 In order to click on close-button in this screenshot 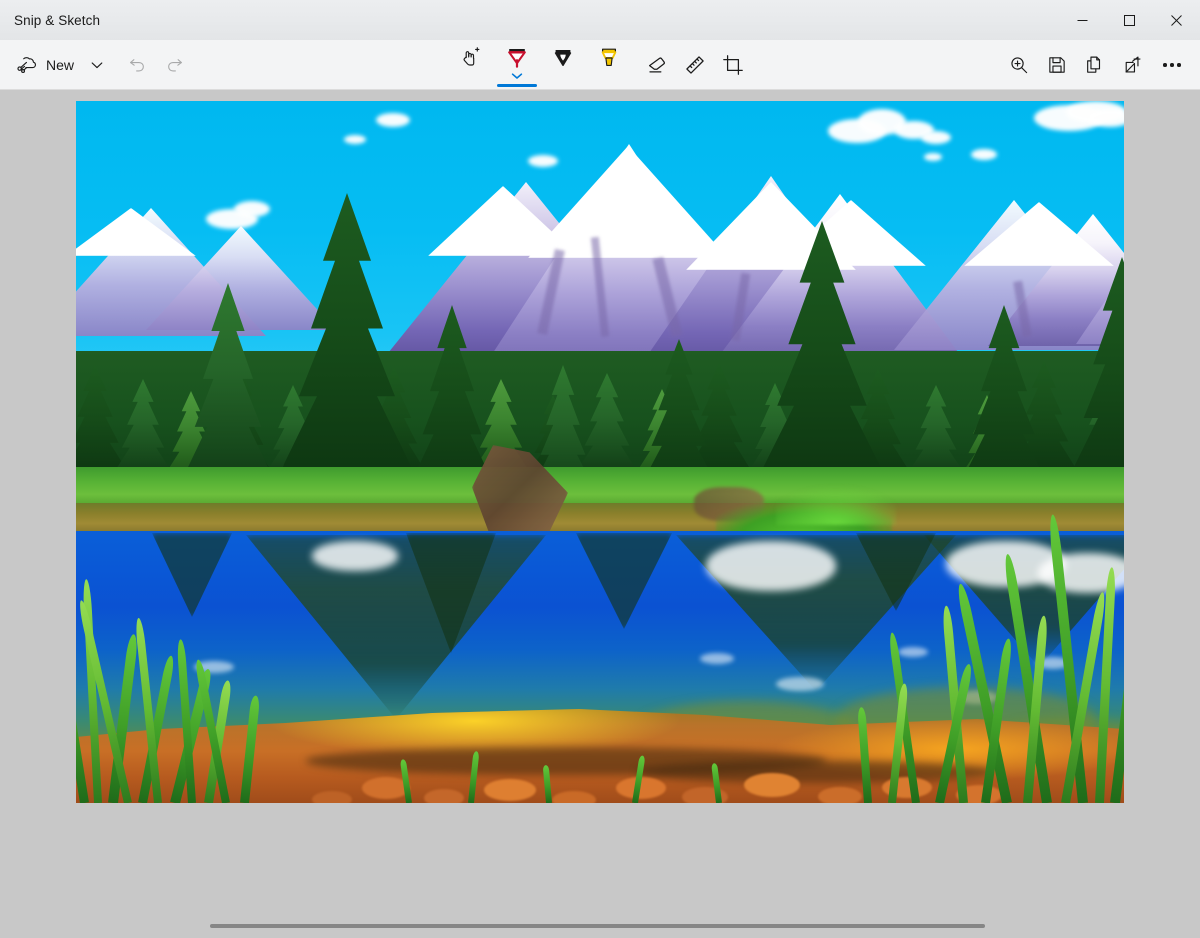, I will do `click(1176, 20)`.